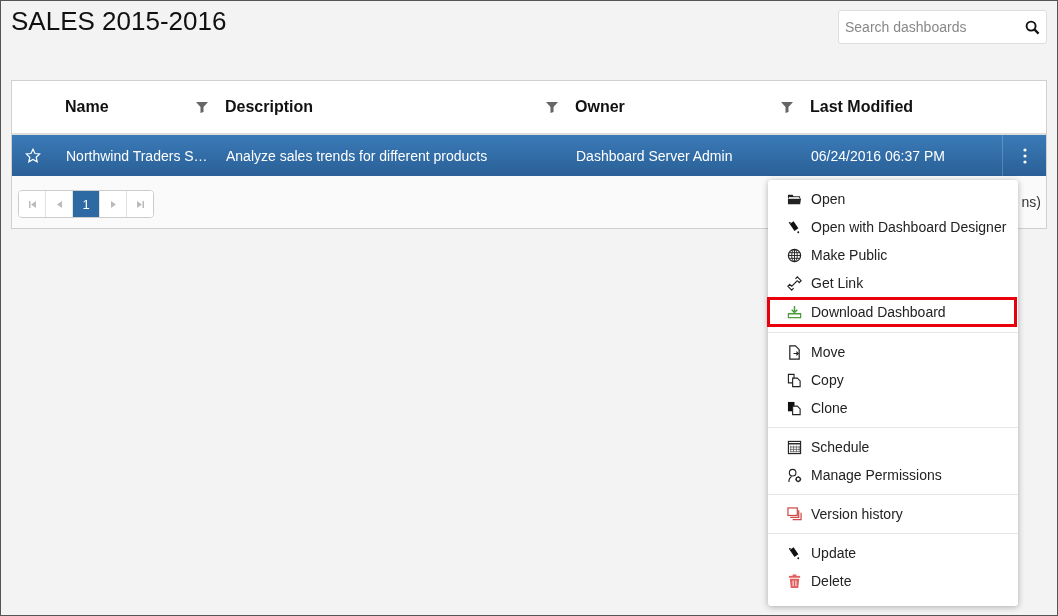 The image size is (1058, 616). I want to click on menu-item: Move, so click(893, 352).